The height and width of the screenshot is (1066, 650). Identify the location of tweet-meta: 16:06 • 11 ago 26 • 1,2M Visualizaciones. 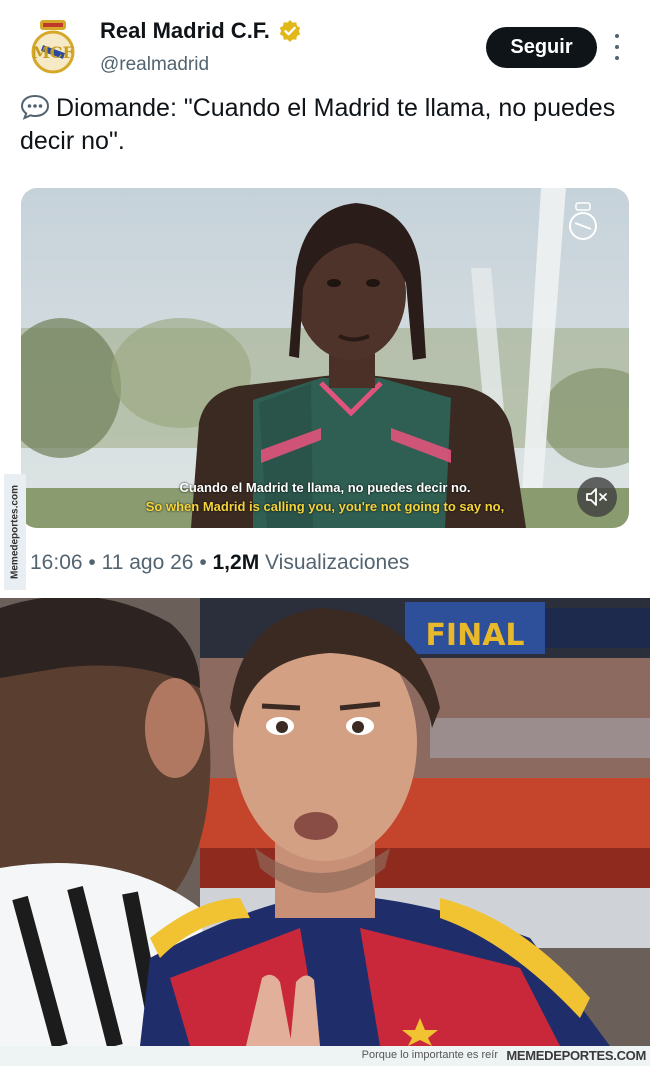
(220, 562).